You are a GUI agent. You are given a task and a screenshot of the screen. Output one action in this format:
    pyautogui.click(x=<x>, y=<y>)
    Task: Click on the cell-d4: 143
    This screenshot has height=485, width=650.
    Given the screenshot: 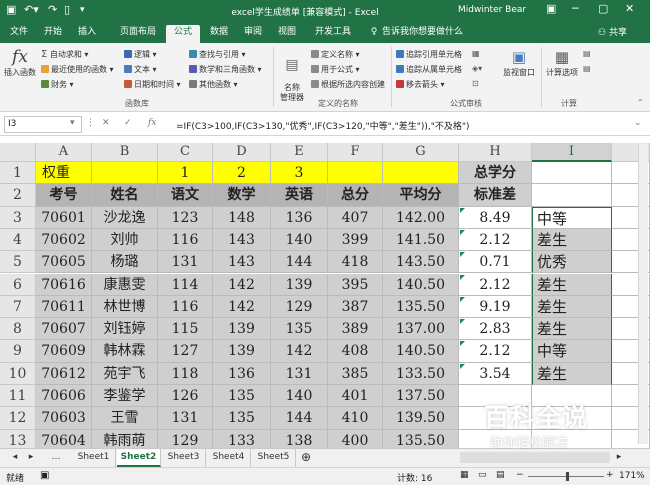 What is the action you would take?
    pyautogui.click(x=242, y=240)
    